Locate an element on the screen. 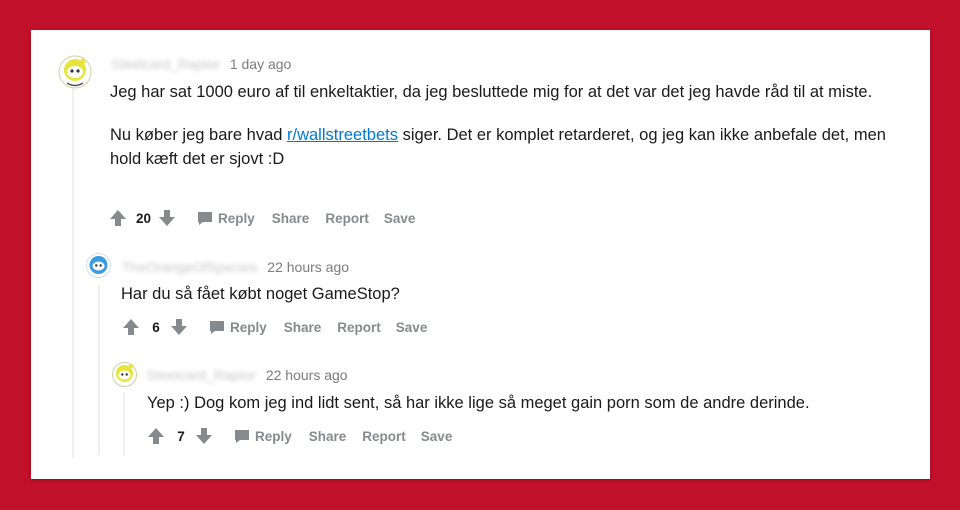 Image resolution: width=960 pixels, height=510 pixels. comment-paragraph: Har du så fået købt noget GameStop? is located at coordinates (260, 294).